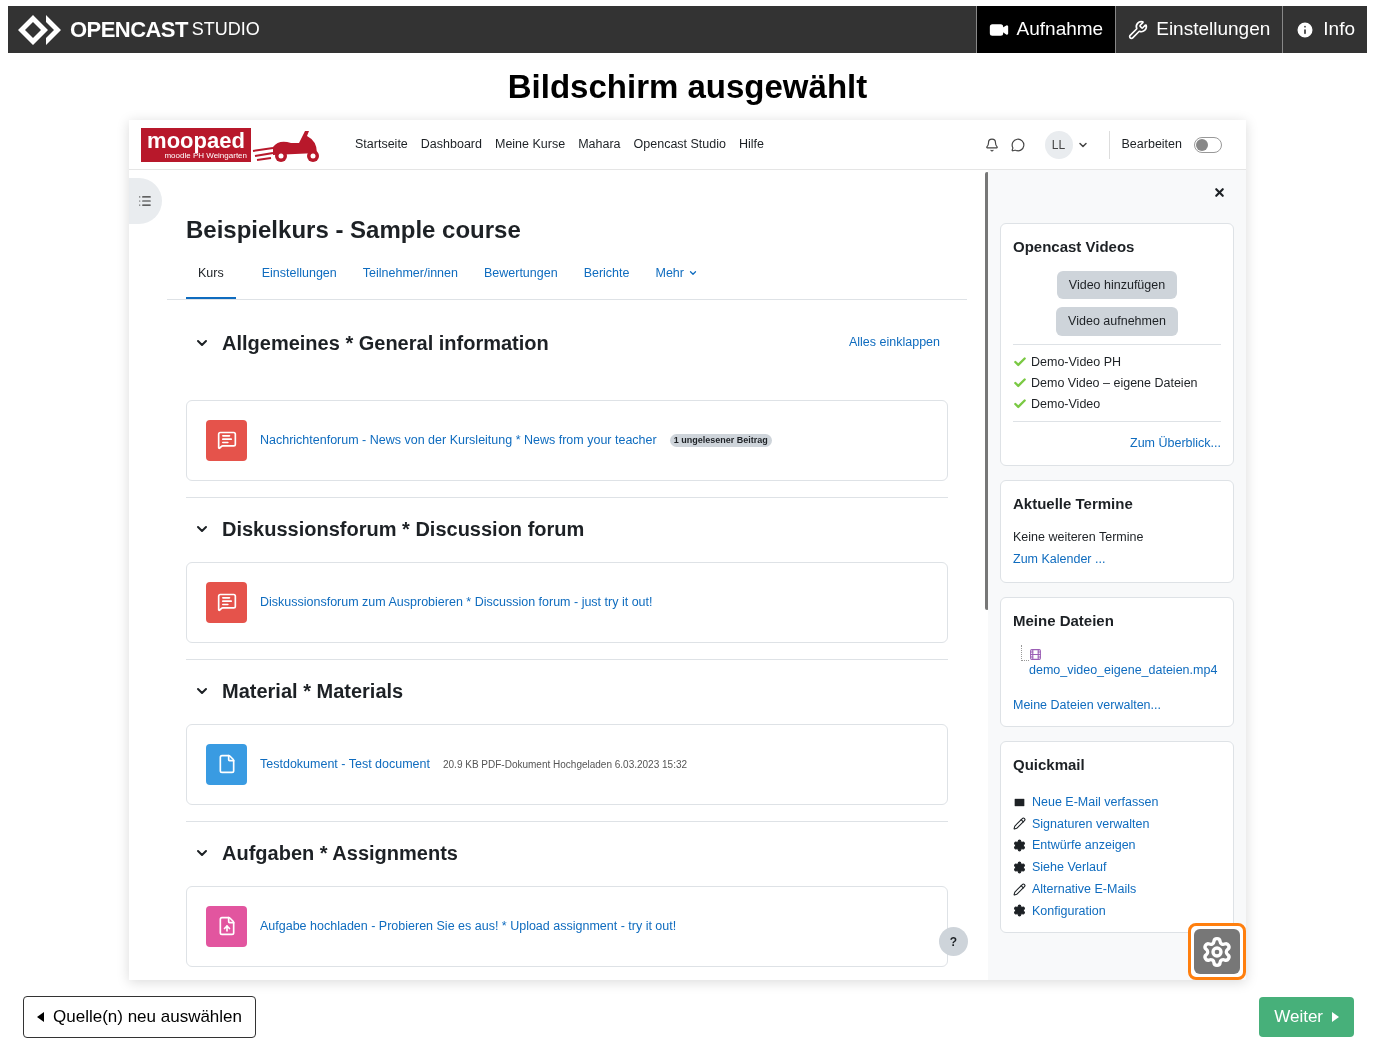 The height and width of the screenshot is (1050, 1375). What do you see at coordinates (894, 343) in the screenshot?
I see `collapse-all-link: Alles einklappen` at bounding box center [894, 343].